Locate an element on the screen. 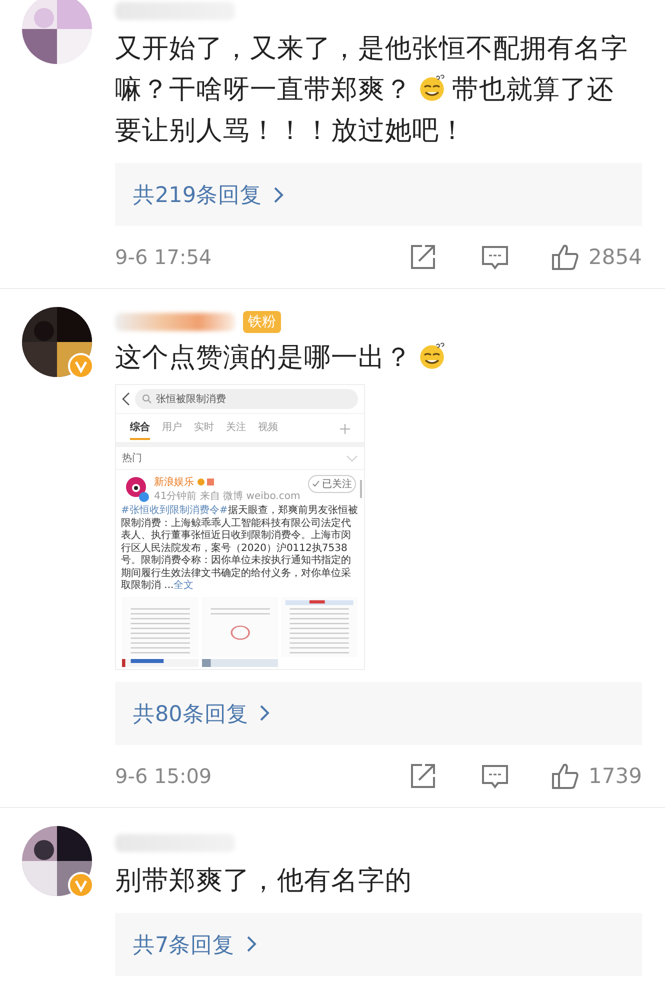 This screenshot has width=665, height=1000. section-title: 热门 is located at coordinates (132, 458).